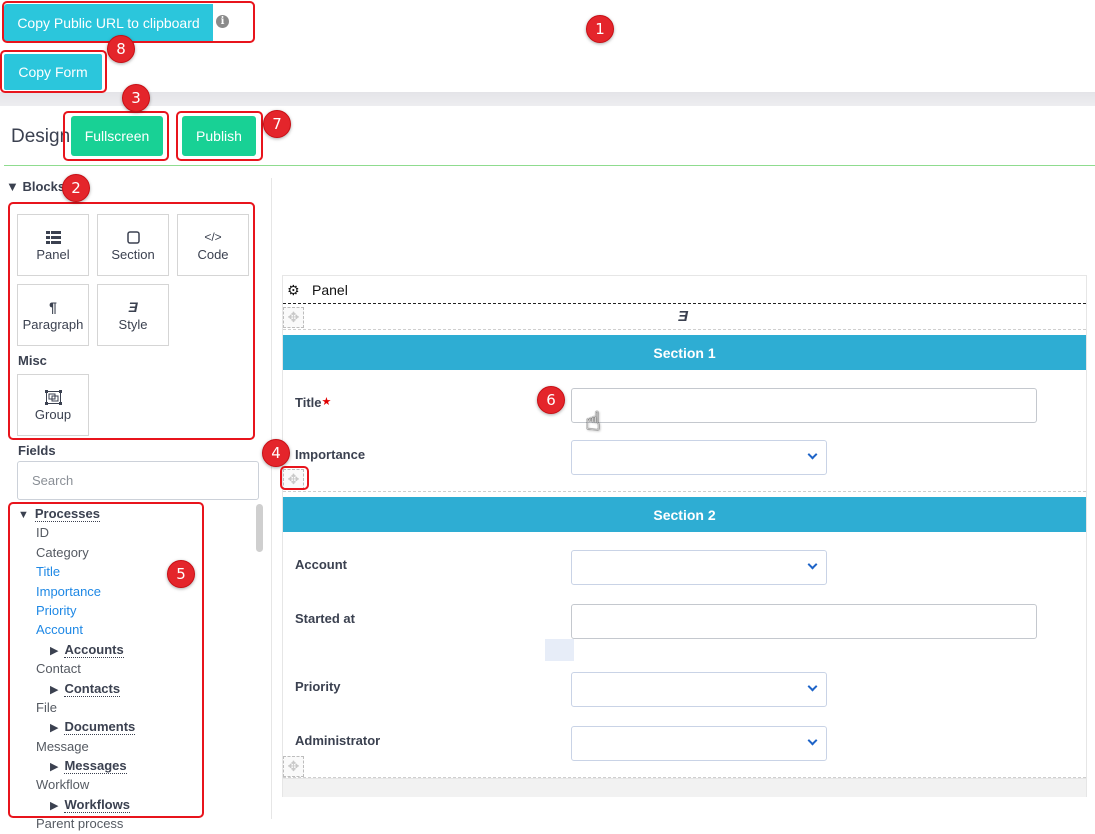  What do you see at coordinates (213, 245) in the screenshot?
I see `block-code: </> Code` at bounding box center [213, 245].